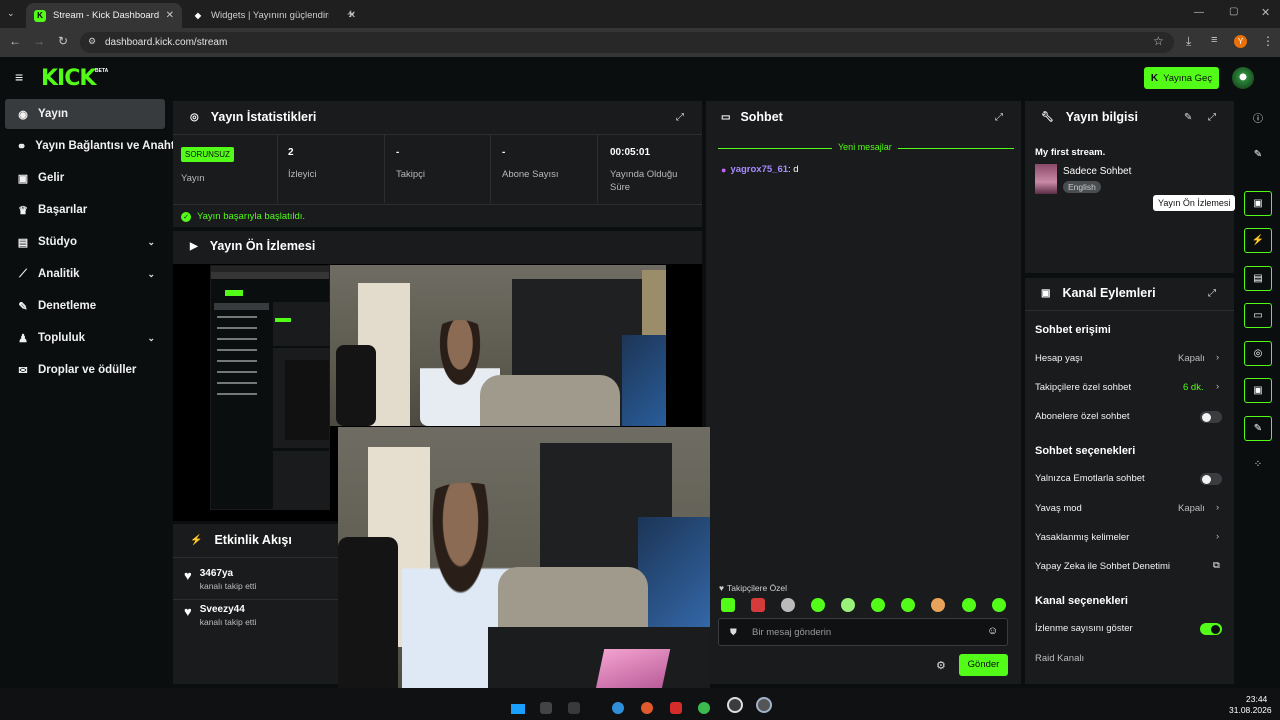 The image size is (1280, 720). What do you see at coordinates (941, 665) in the screenshot?
I see `chat-settings-icon: ⚙` at bounding box center [941, 665].